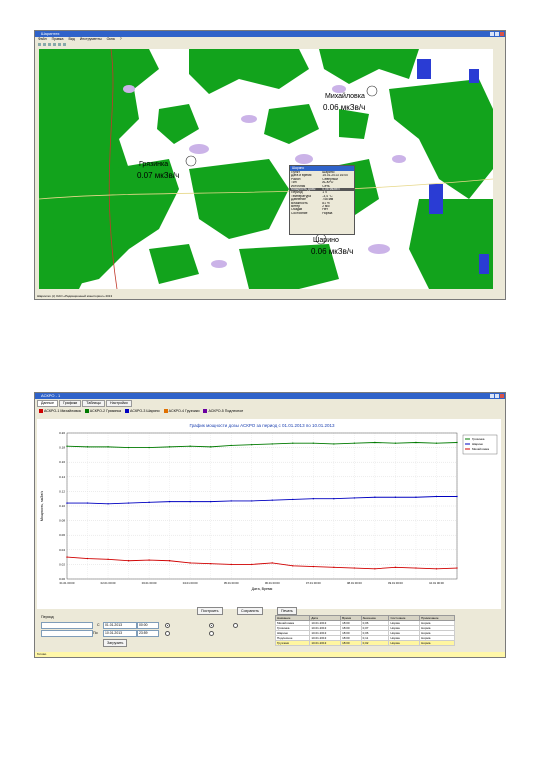 The height and width of the screenshot is (780, 540). I want to click on menu-item: Правка, so click(58, 39).